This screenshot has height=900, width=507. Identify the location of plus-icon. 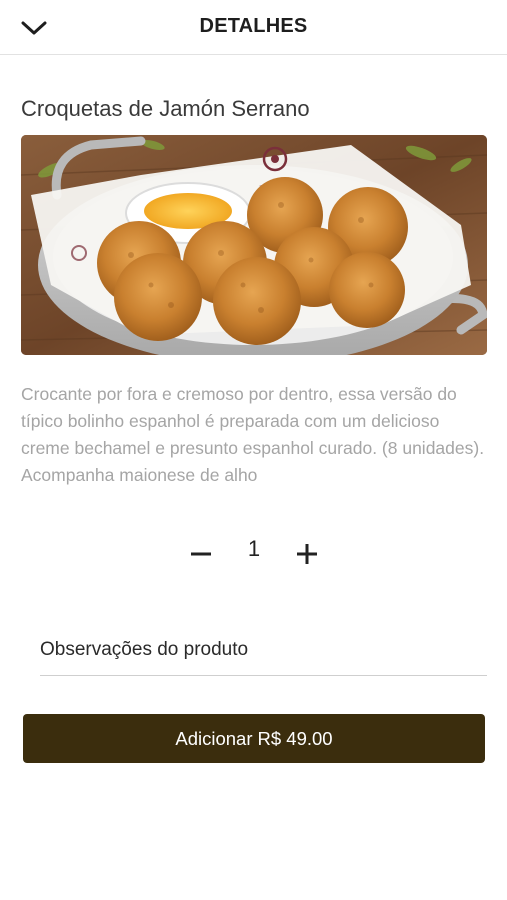
(307, 554).